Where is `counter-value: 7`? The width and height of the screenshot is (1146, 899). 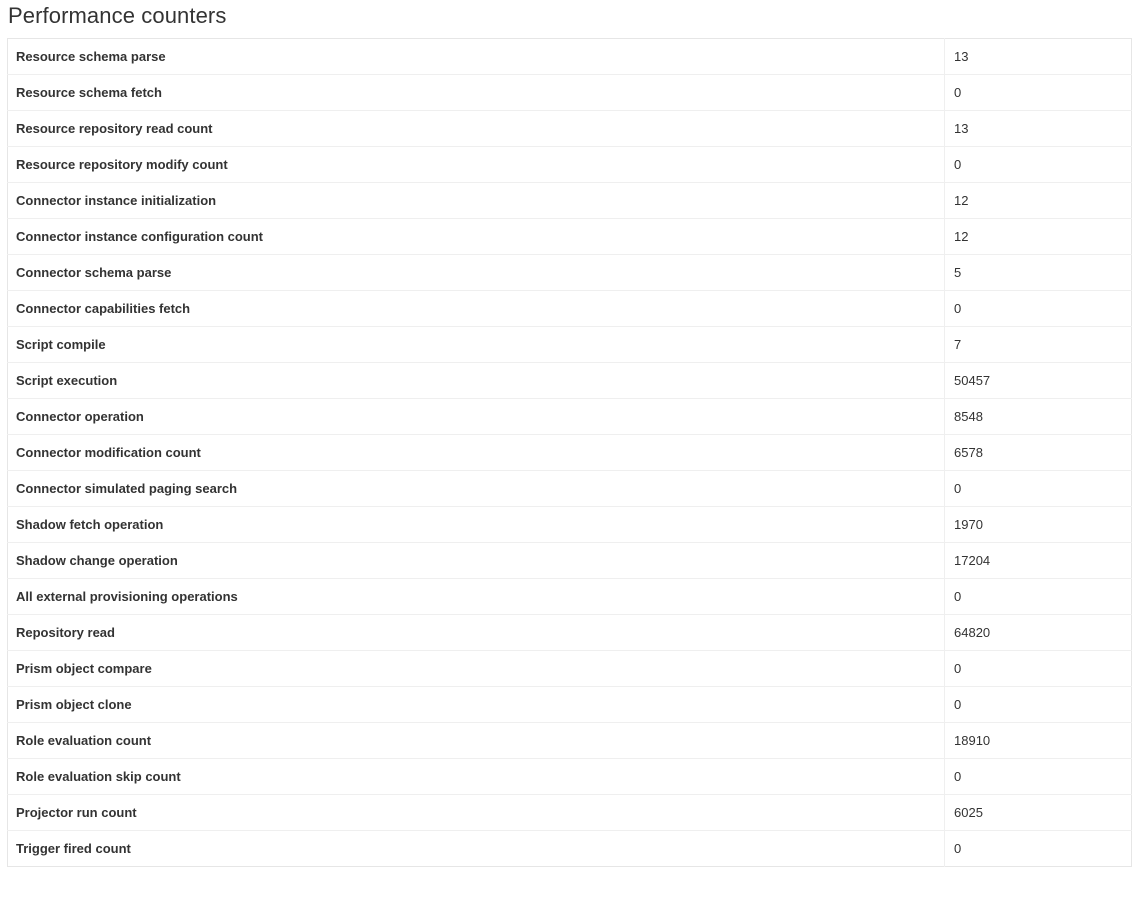 counter-value: 7 is located at coordinates (1038, 344).